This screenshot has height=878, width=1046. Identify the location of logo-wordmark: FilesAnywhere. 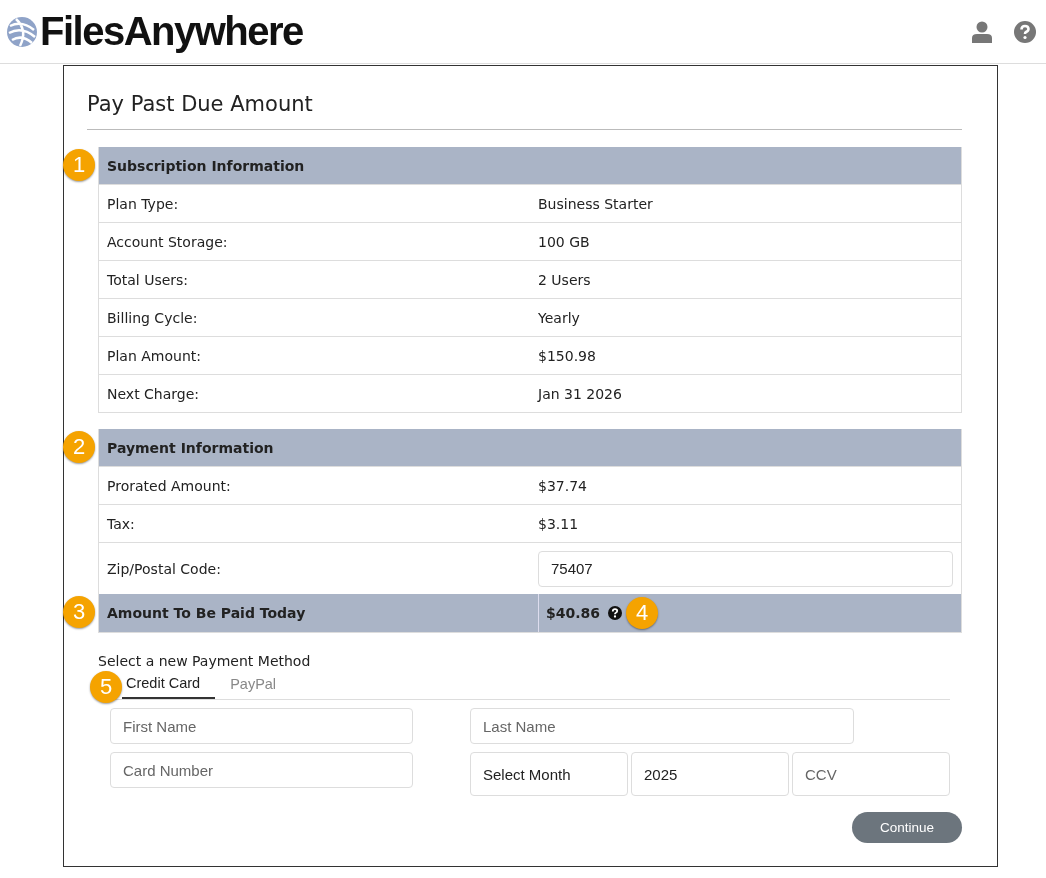
(171, 31).